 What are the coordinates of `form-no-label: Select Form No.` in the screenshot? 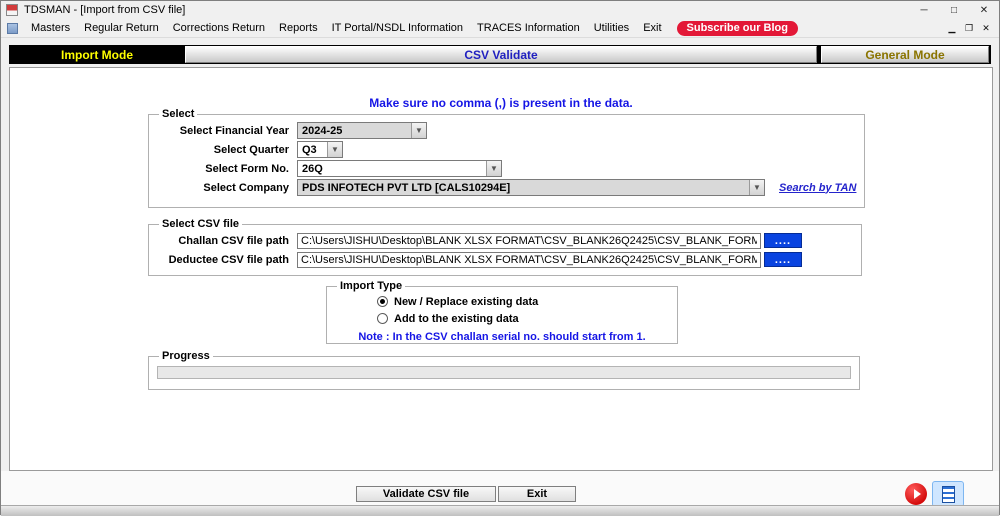 It's located at (247, 168).